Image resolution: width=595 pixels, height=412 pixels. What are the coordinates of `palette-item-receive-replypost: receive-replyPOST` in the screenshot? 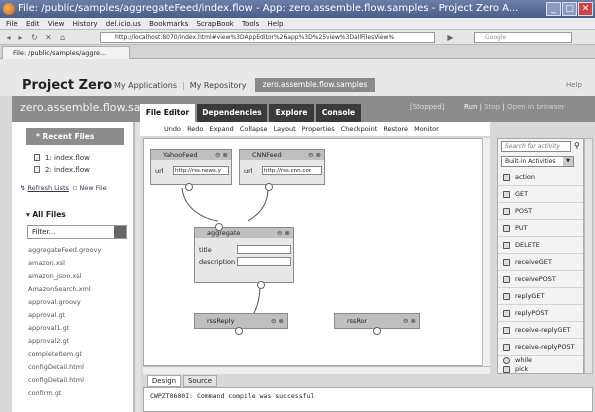 It's located at (540, 347).